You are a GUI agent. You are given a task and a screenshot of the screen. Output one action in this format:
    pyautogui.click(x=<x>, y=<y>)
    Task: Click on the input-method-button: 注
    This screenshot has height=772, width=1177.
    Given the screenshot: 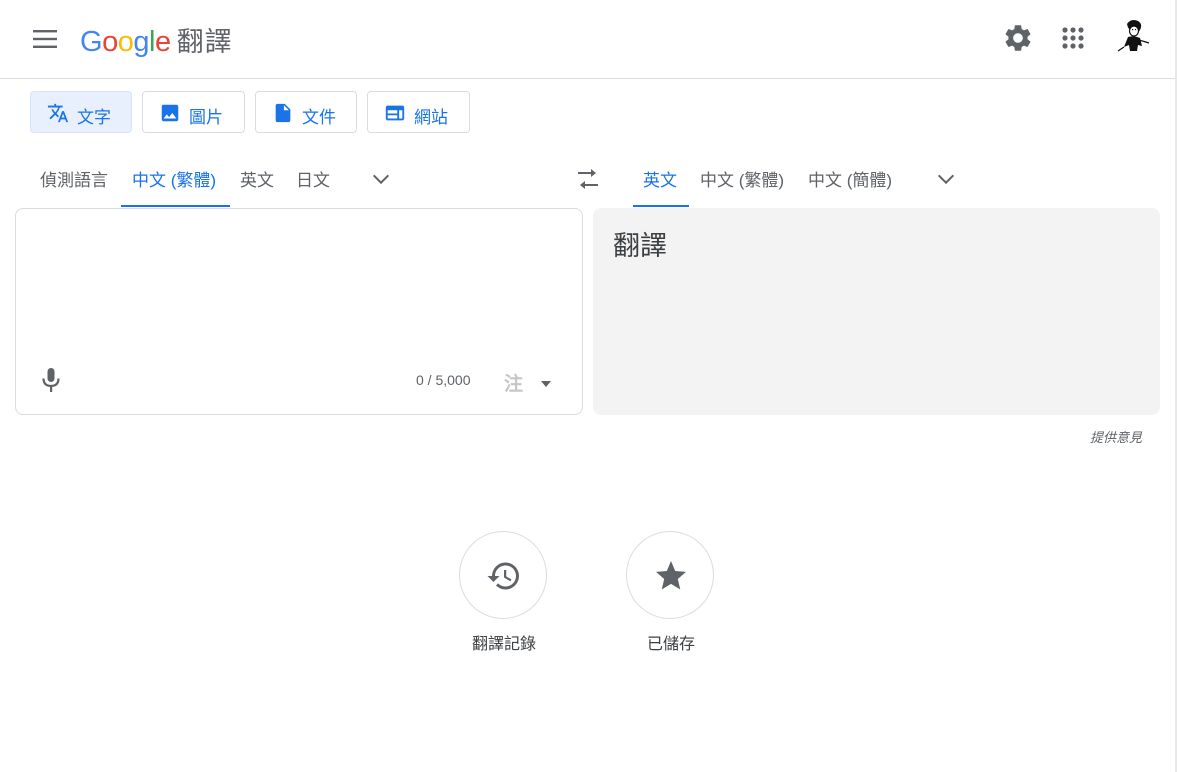 What is the action you would take?
    pyautogui.click(x=513, y=382)
    